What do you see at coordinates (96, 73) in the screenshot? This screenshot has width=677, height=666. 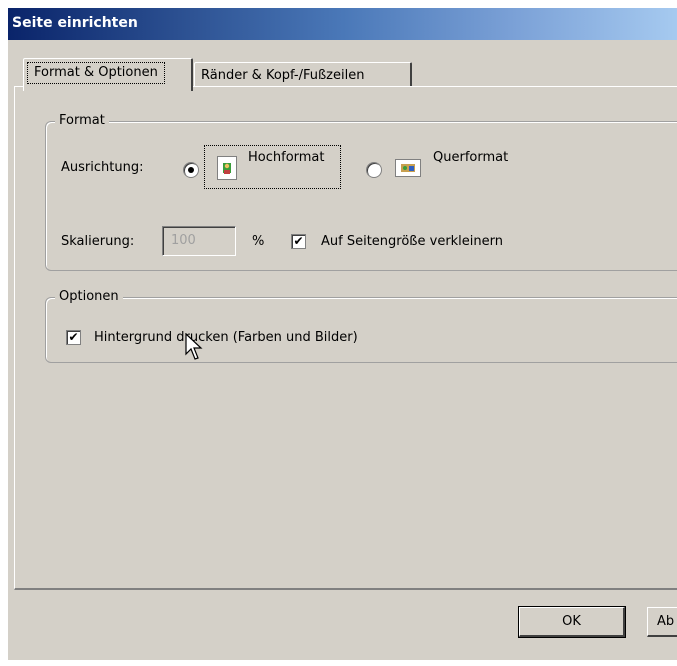 I see `tab-label: Format & Optionen` at bounding box center [96, 73].